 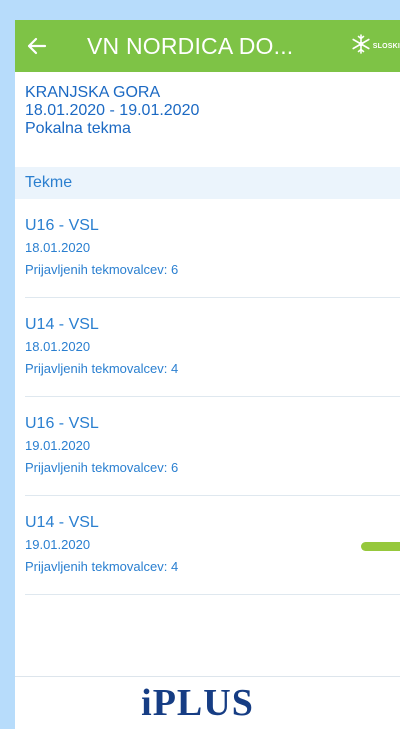 What do you see at coordinates (386, 46) in the screenshot?
I see `logo-text: SLOSKI` at bounding box center [386, 46].